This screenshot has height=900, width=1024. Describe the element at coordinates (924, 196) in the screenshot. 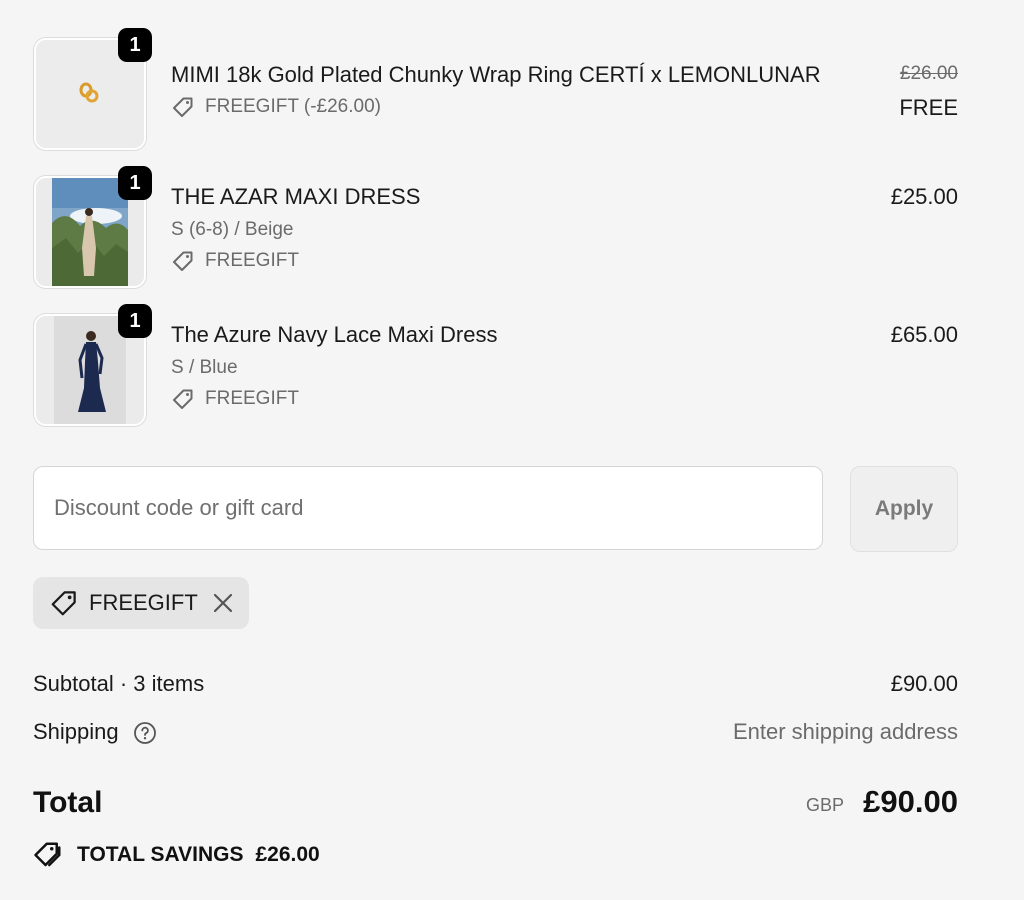

I see `product-price: £25.00` at that location.